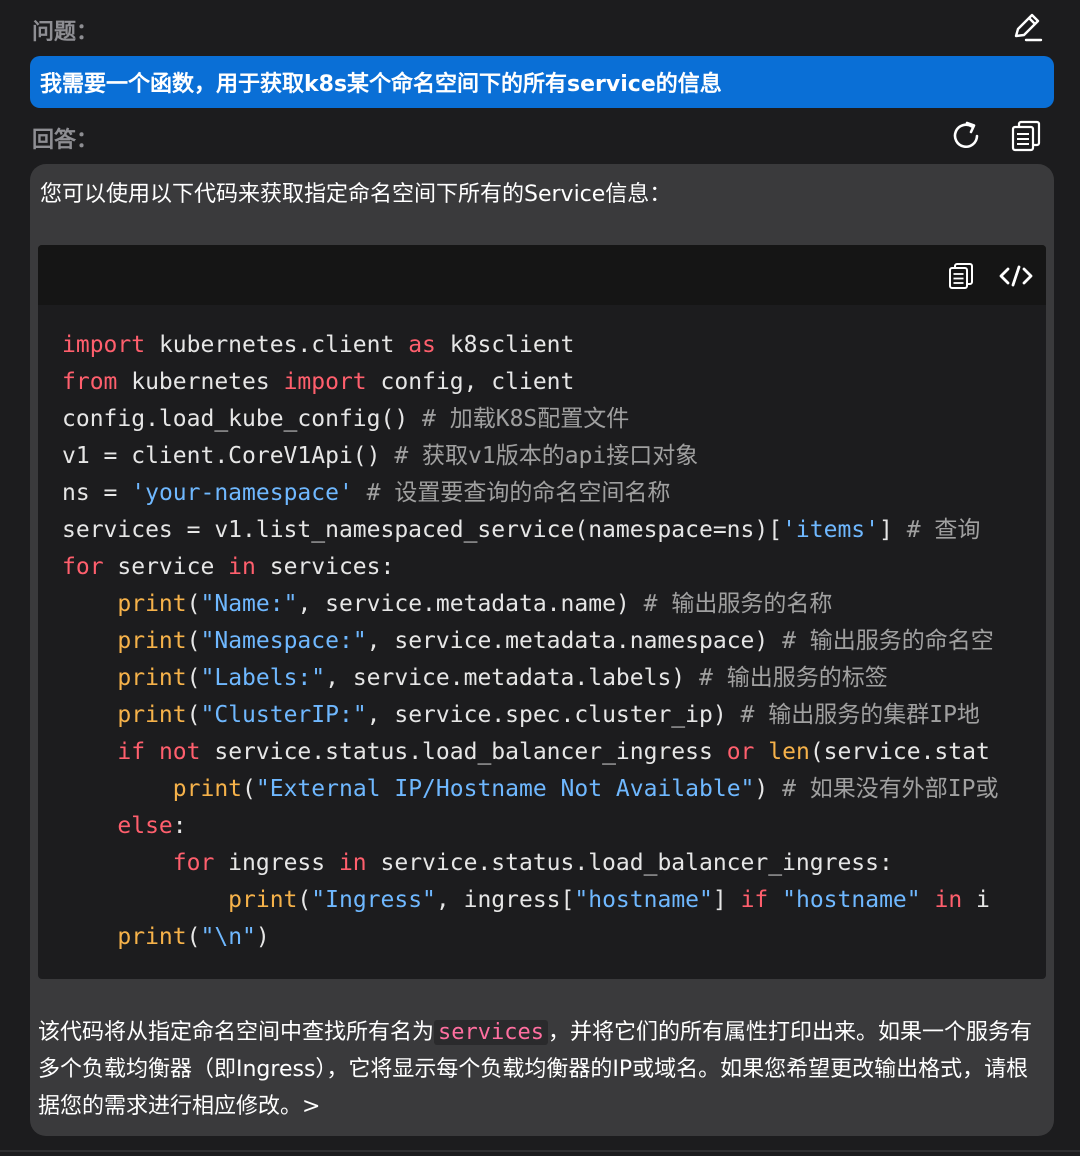 The width and height of the screenshot is (1080, 1156). Describe the element at coordinates (193, 863) in the screenshot. I see `code-token: for` at that location.